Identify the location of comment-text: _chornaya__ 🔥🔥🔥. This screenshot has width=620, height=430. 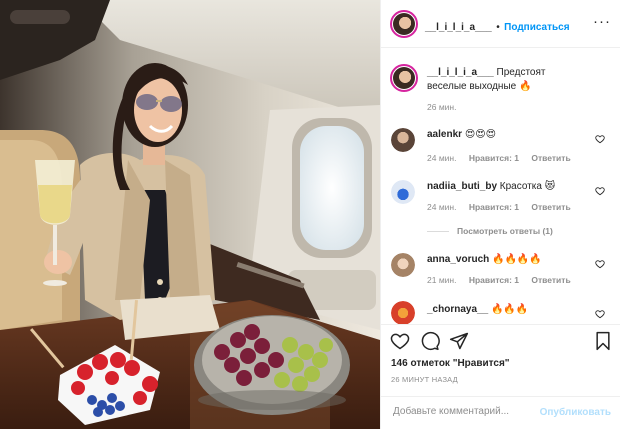
(507, 310).